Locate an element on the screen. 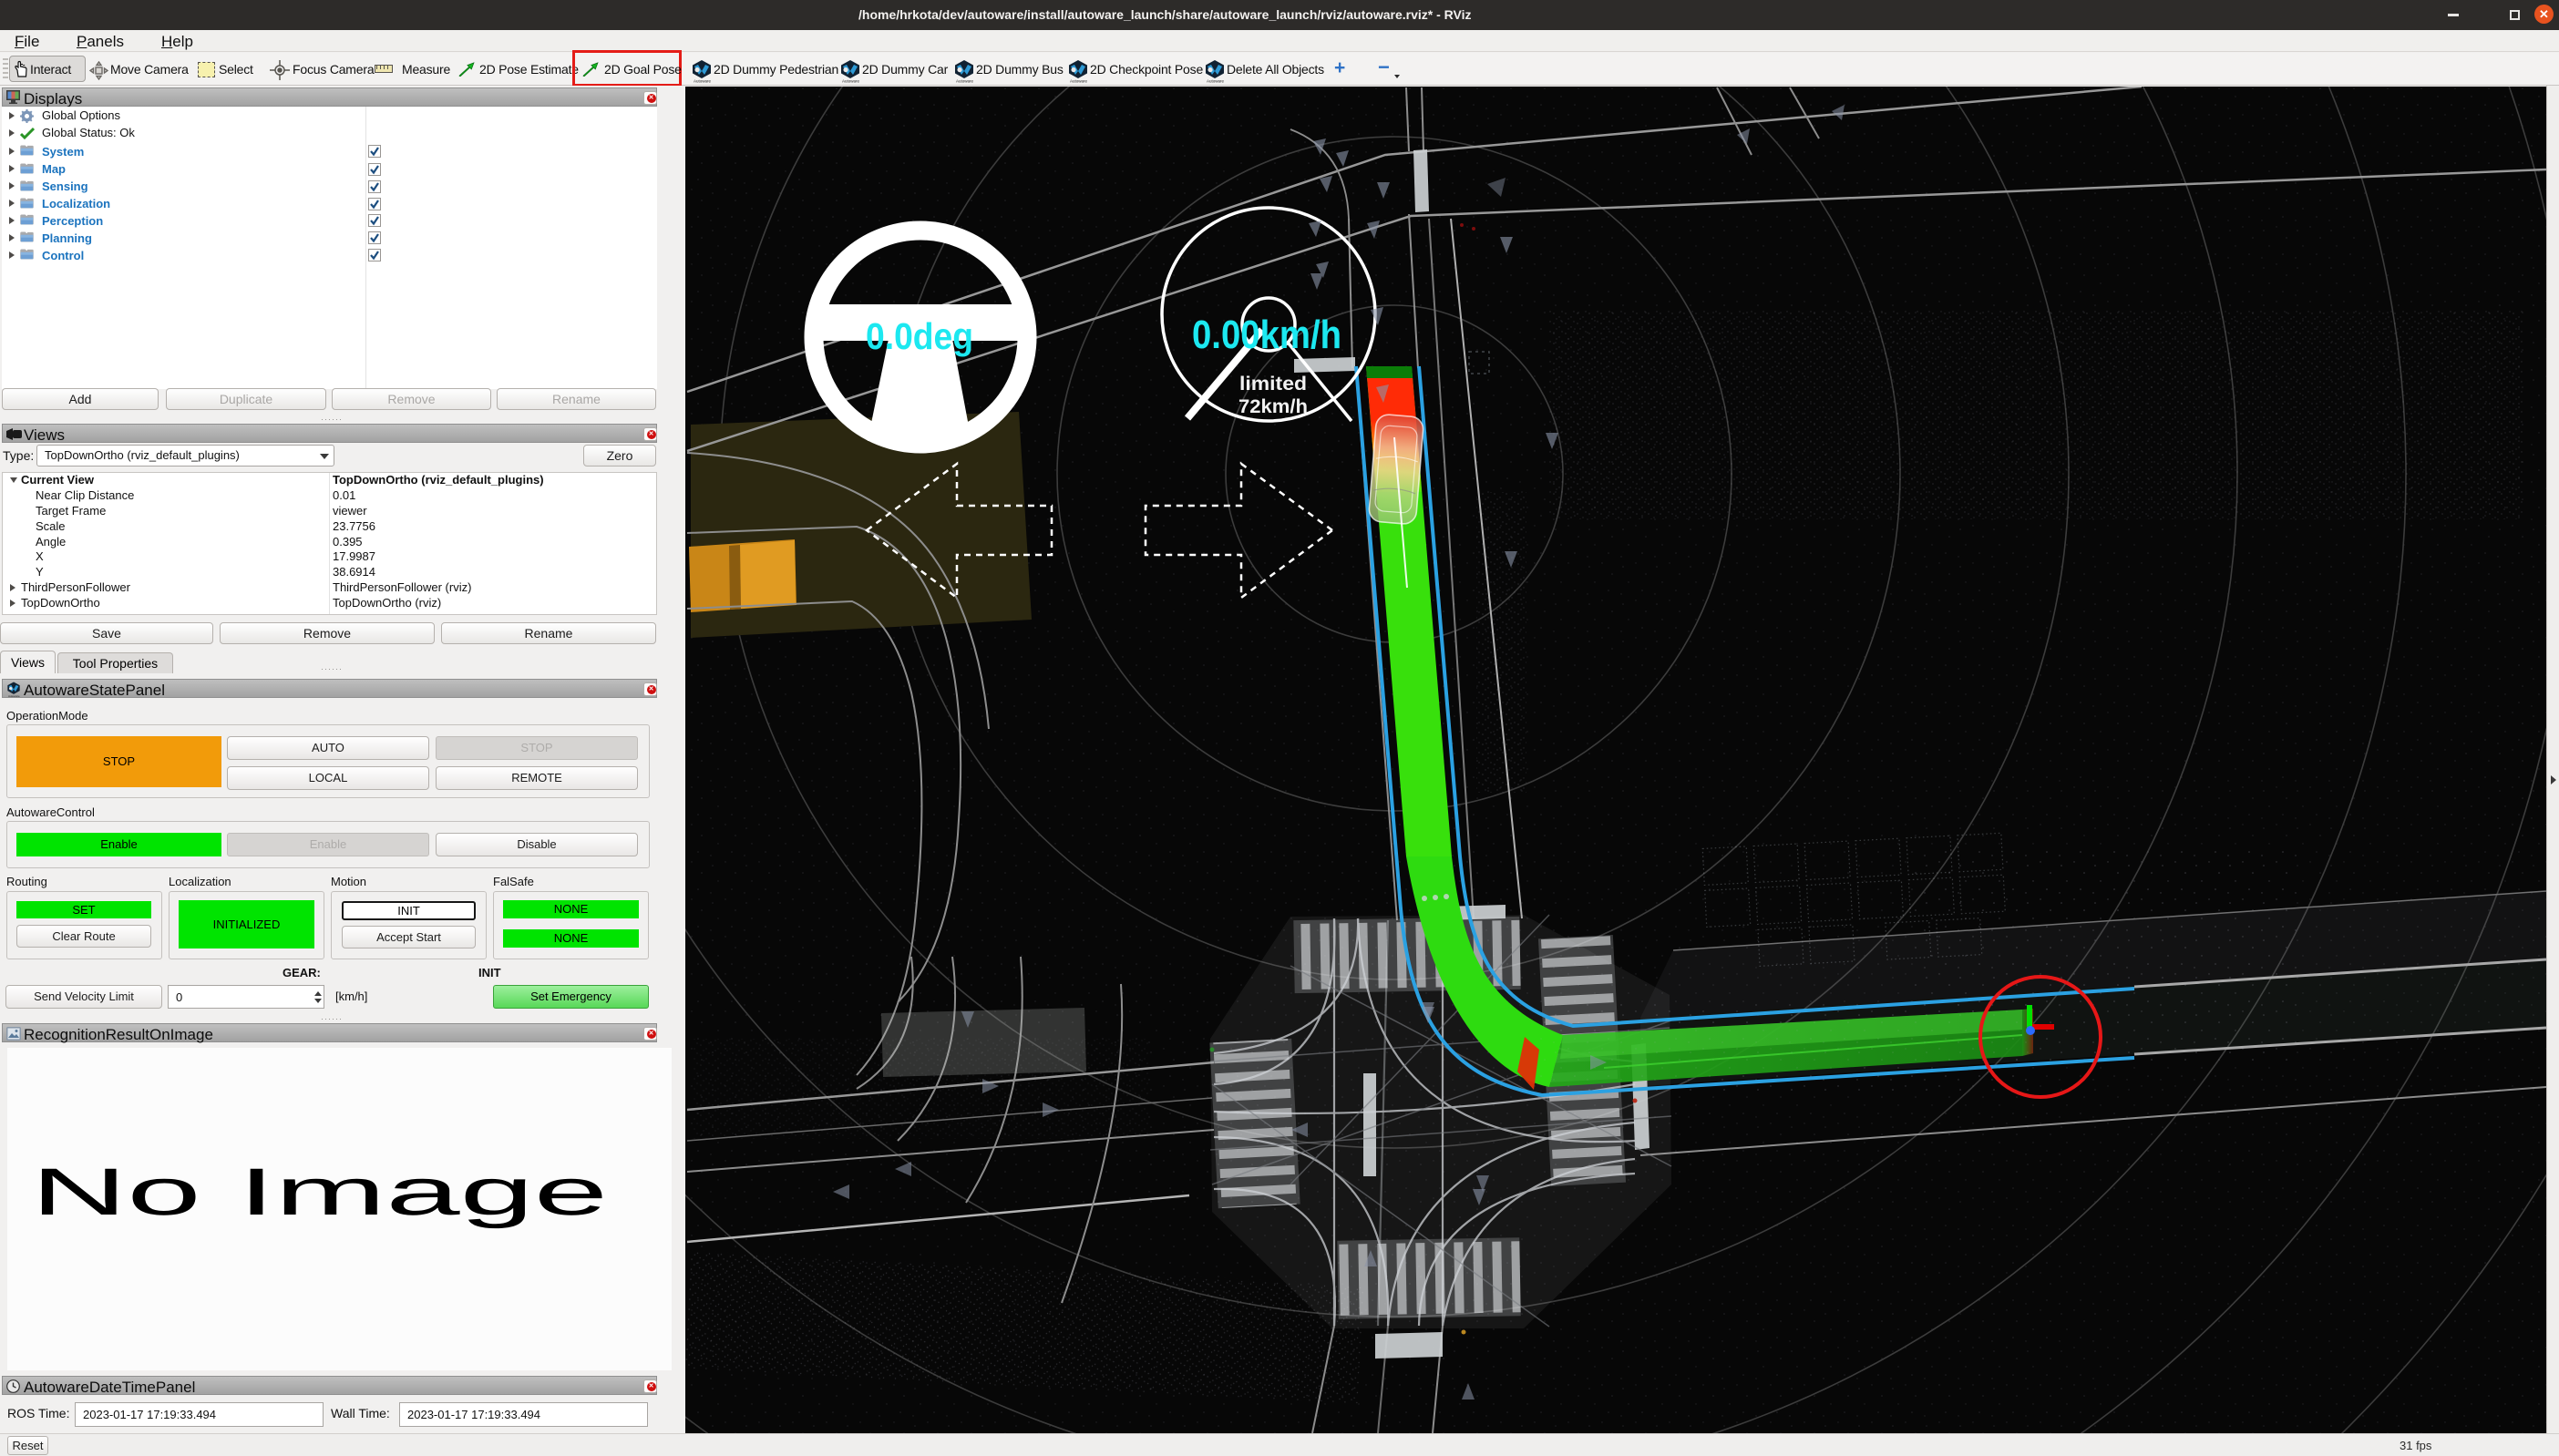  svg-text: 0.00km/h is located at coordinates (1266, 335).